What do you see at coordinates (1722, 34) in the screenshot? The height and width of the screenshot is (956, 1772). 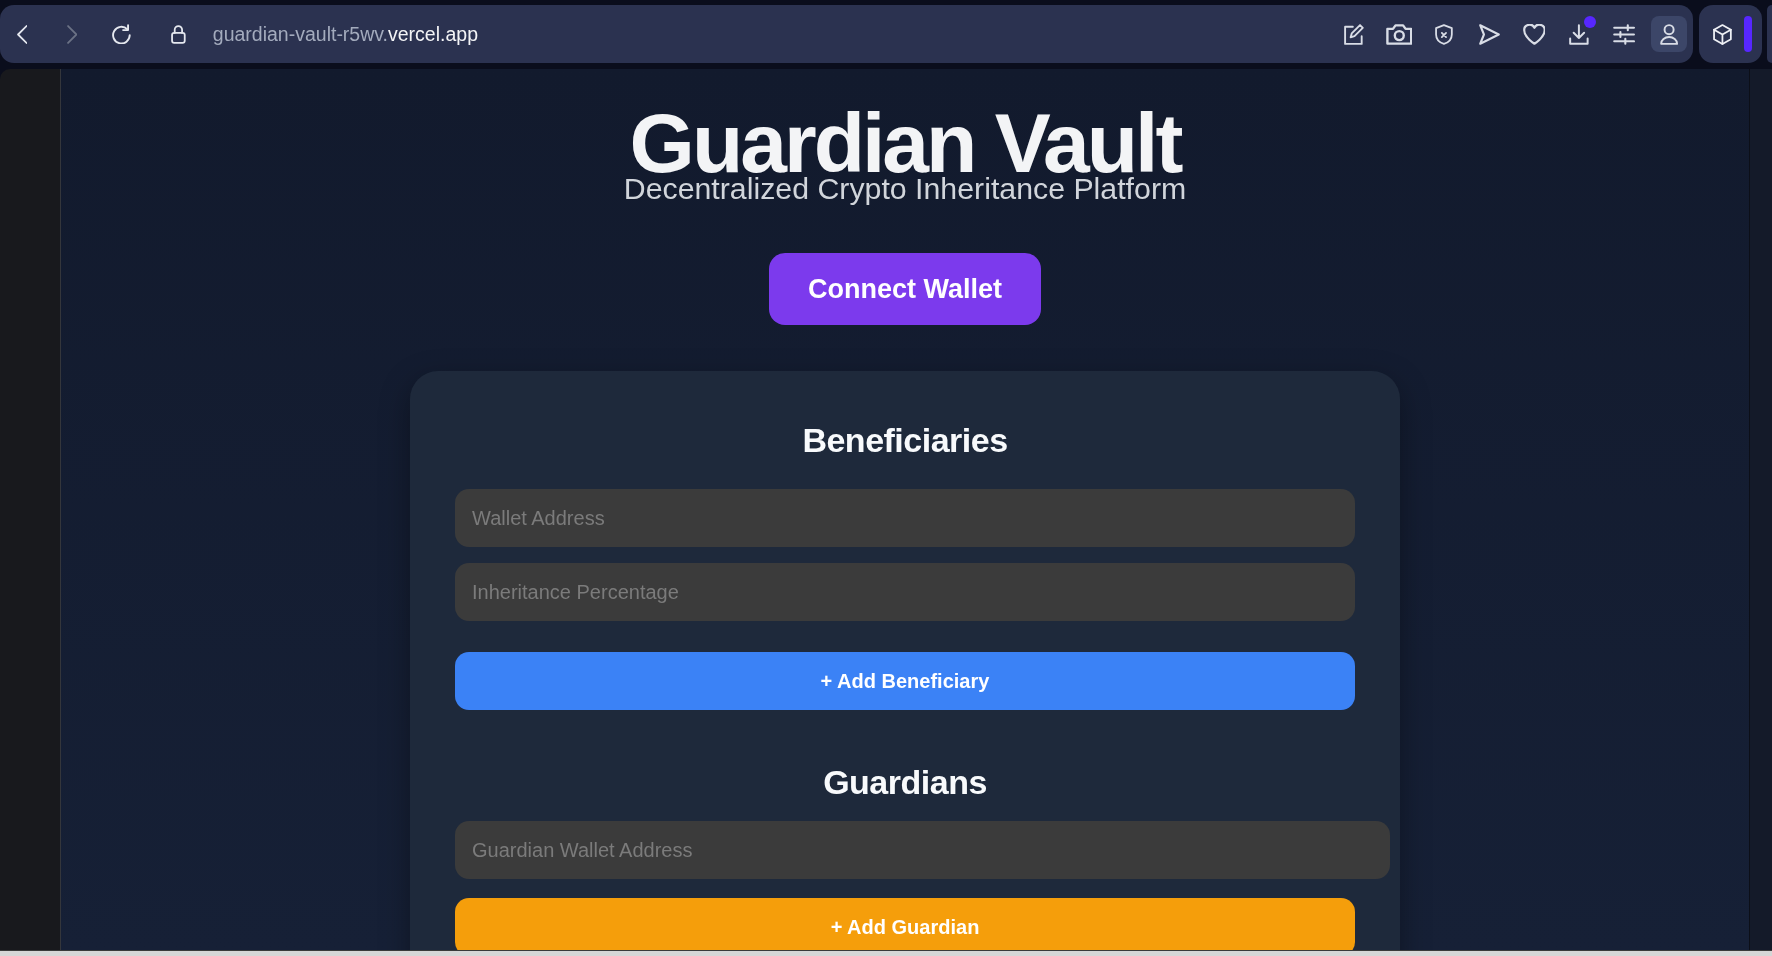 I see `cube-icon` at bounding box center [1722, 34].